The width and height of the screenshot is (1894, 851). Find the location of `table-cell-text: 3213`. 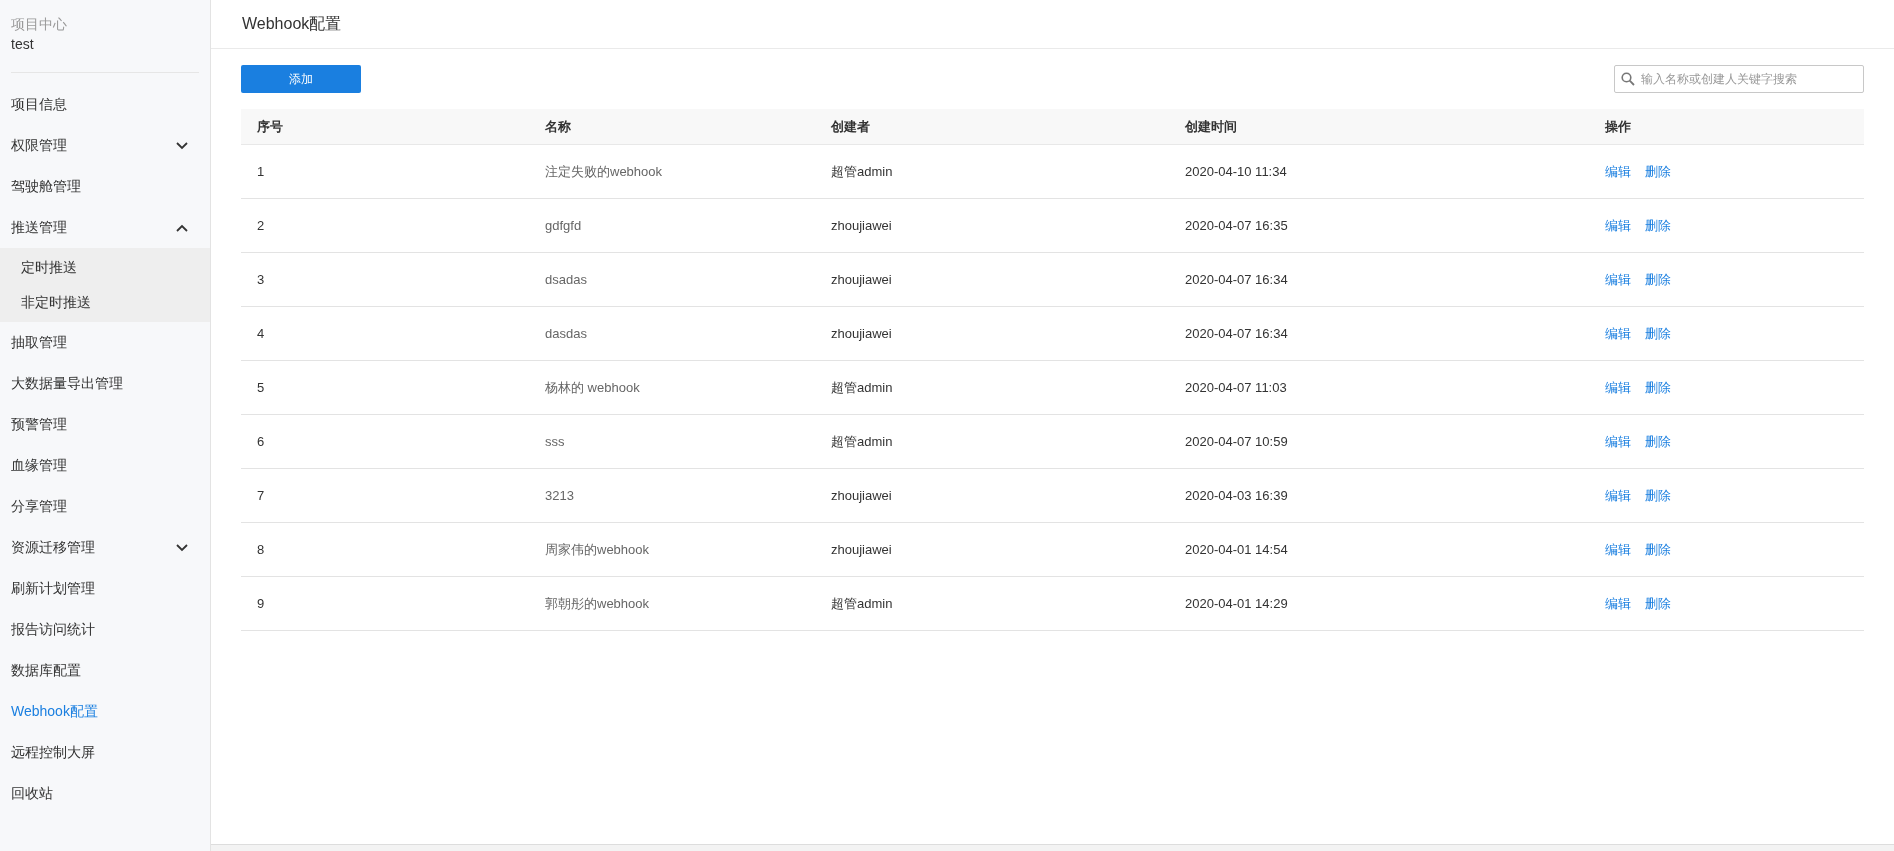

table-cell-text: 3213 is located at coordinates (559, 495).